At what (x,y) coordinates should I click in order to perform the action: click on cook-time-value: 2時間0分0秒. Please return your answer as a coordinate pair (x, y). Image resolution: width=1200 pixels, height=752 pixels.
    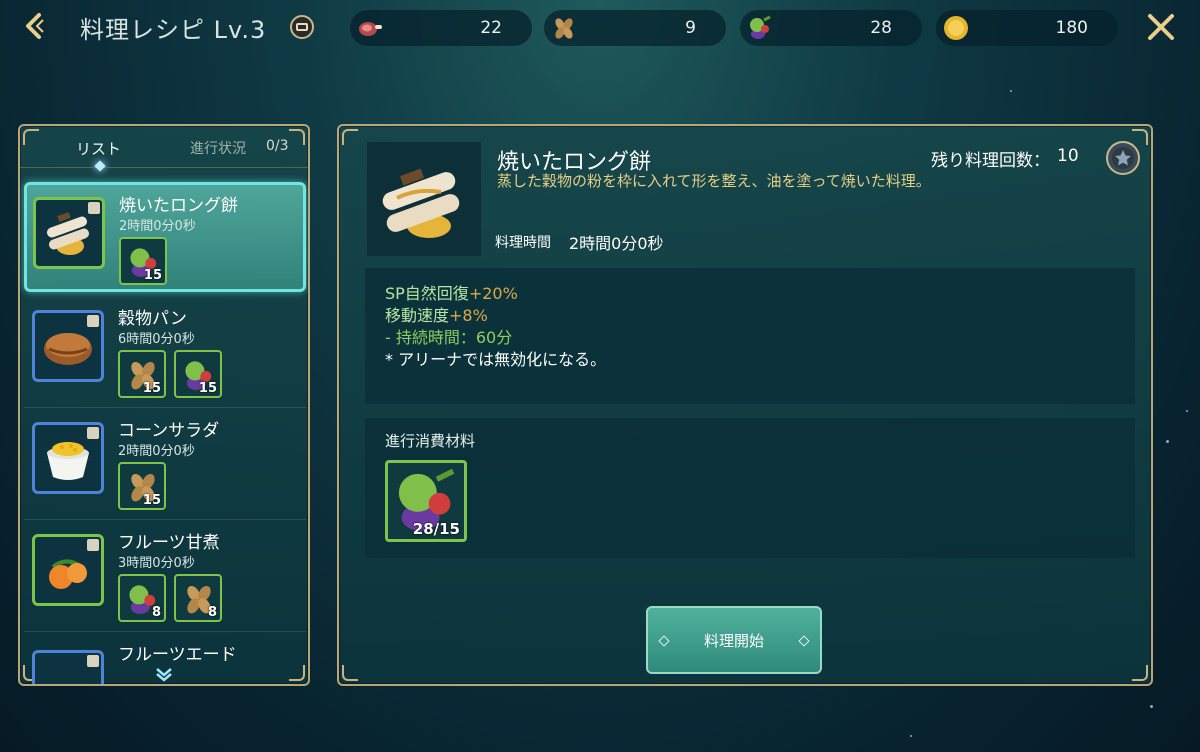
    Looking at the image, I should click on (616, 243).